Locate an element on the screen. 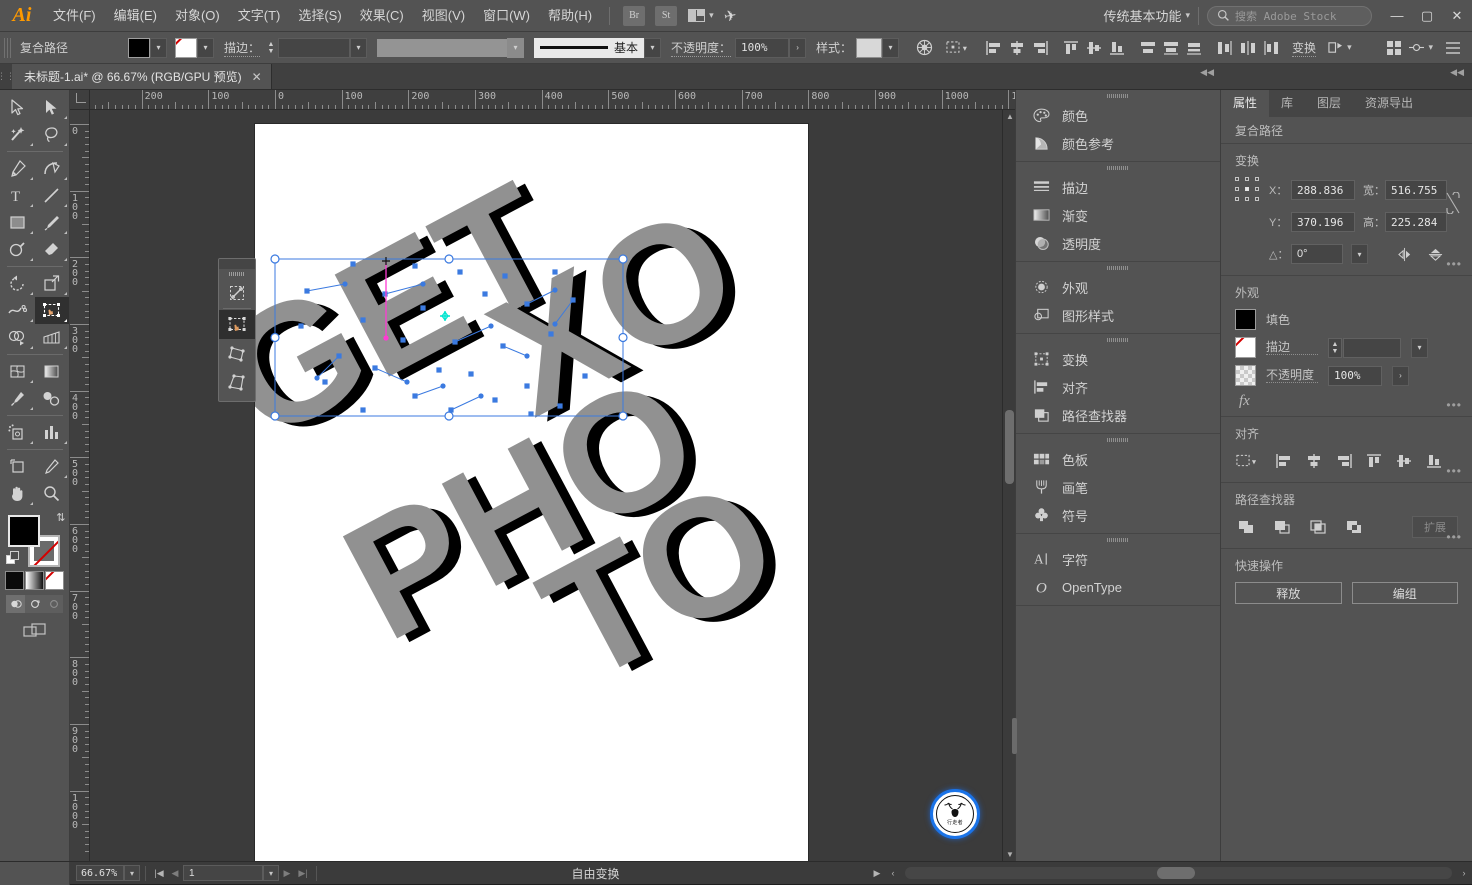 The image size is (1472, 885). vertical-ruler: 0 100 200 300 400 500 600 700 800 900 1000 is located at coordinates (80, 485).